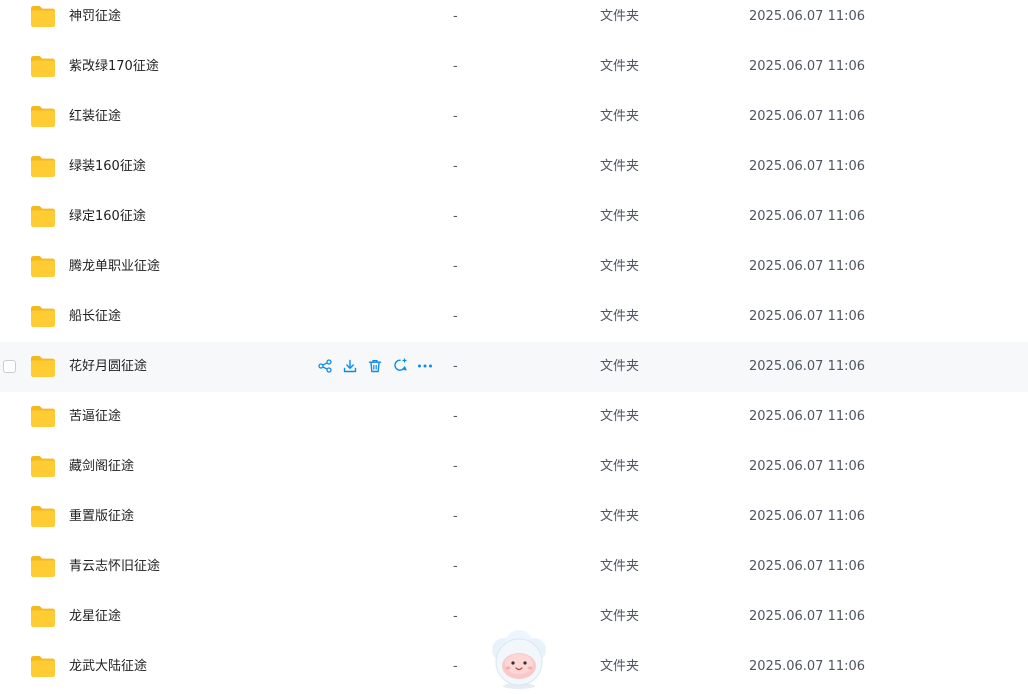  Describe the element at coordinates (108, 667) in the screenshot. I see `file-name: 龙武大陆征途` at that location.